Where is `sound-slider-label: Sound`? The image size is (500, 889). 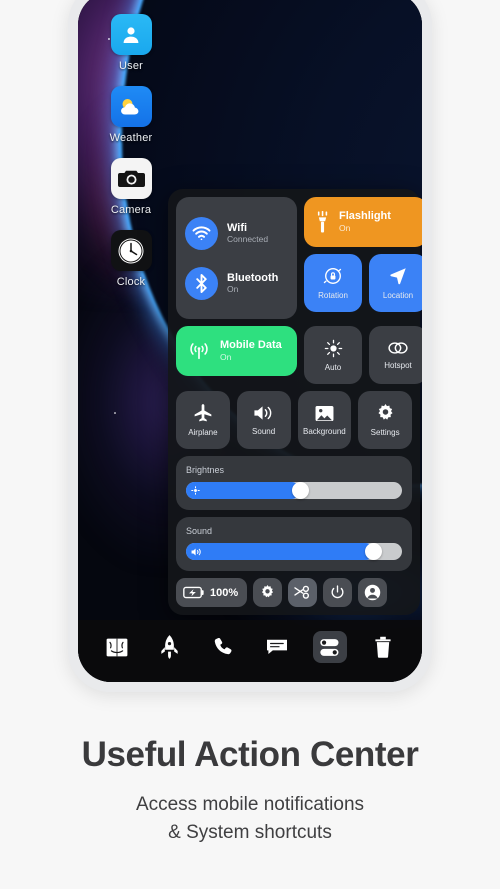
sound-slider-label: Sound is located at coordinates (199, 531).